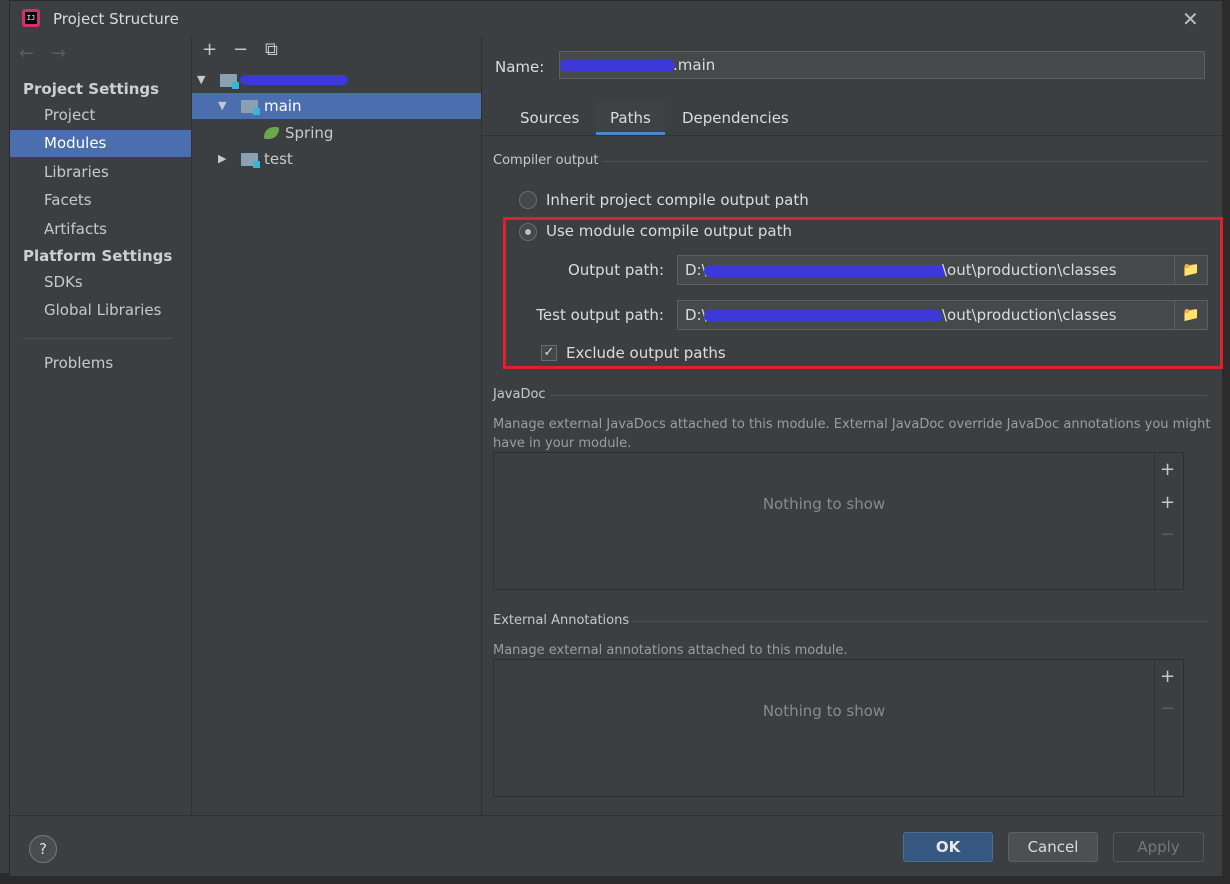  Describe the element at coordinates (100, 363) in the screenshot. I see `nav-item-problems: Problems` at that location.